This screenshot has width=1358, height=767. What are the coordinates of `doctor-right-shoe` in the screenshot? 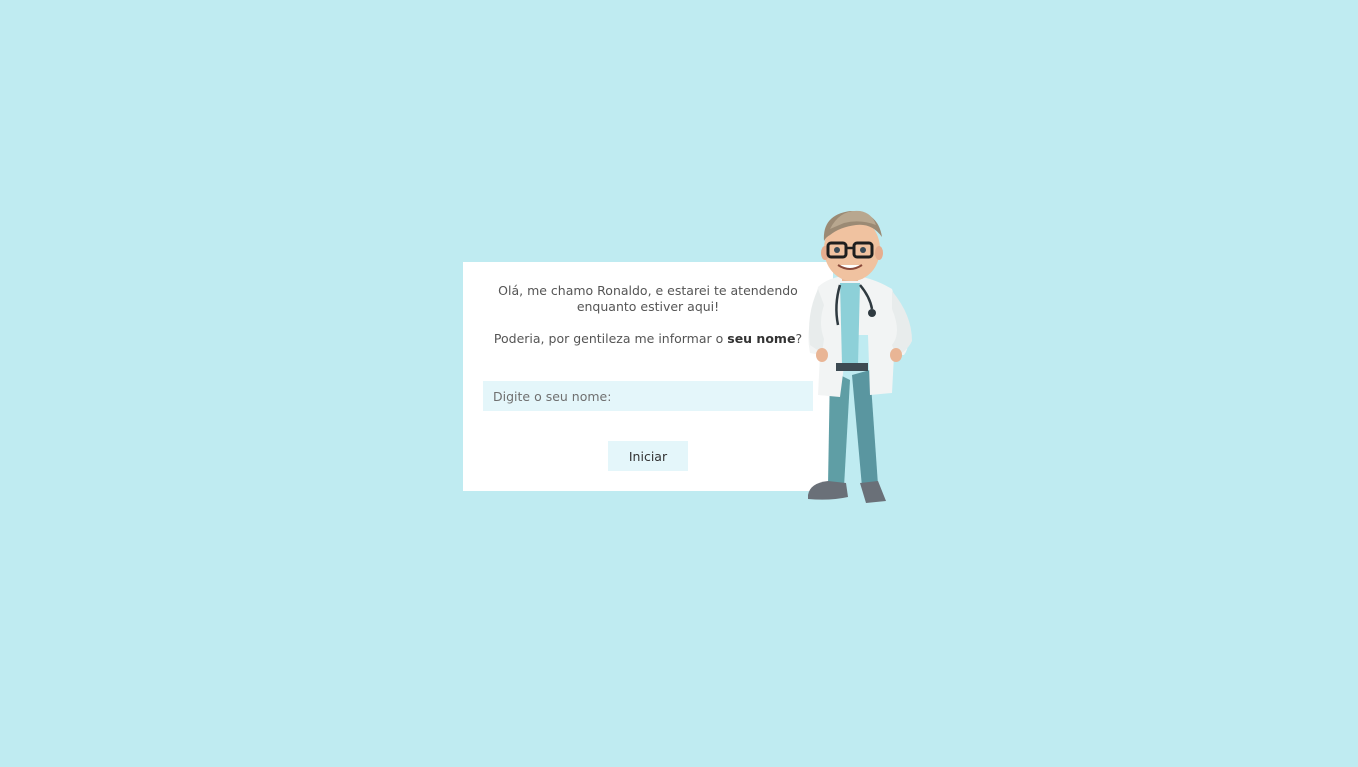 It's located at (873, 492).